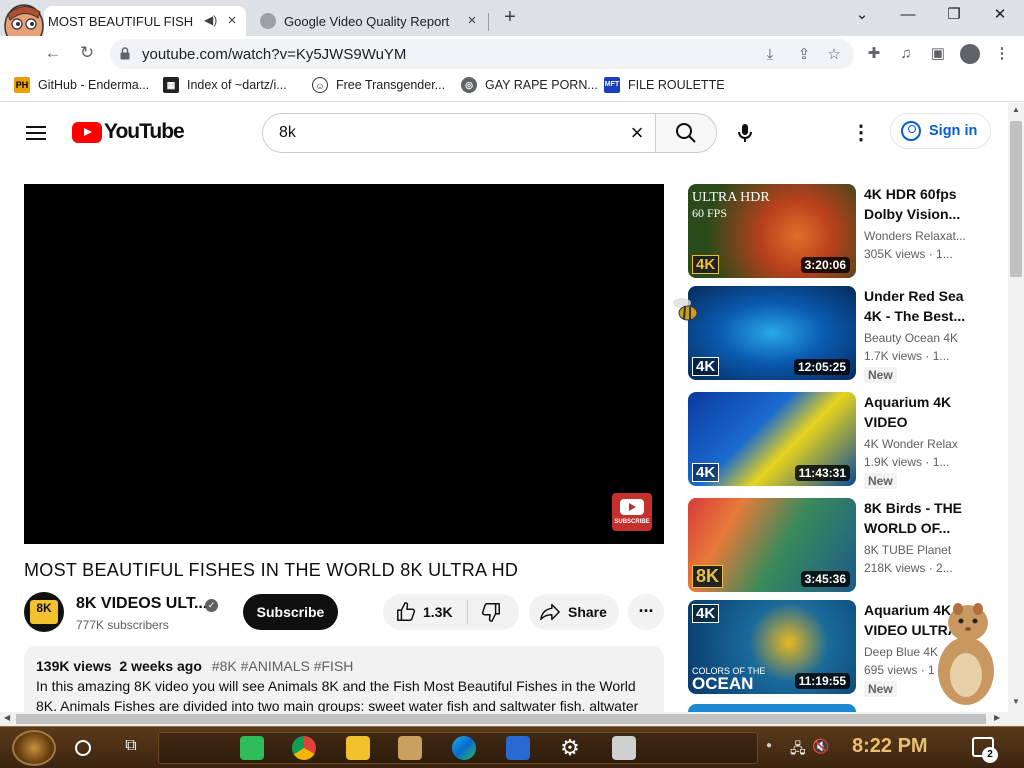 The image size is (1024, 768). I want to click on youtube-logo: YouTube, so click(128, 132).